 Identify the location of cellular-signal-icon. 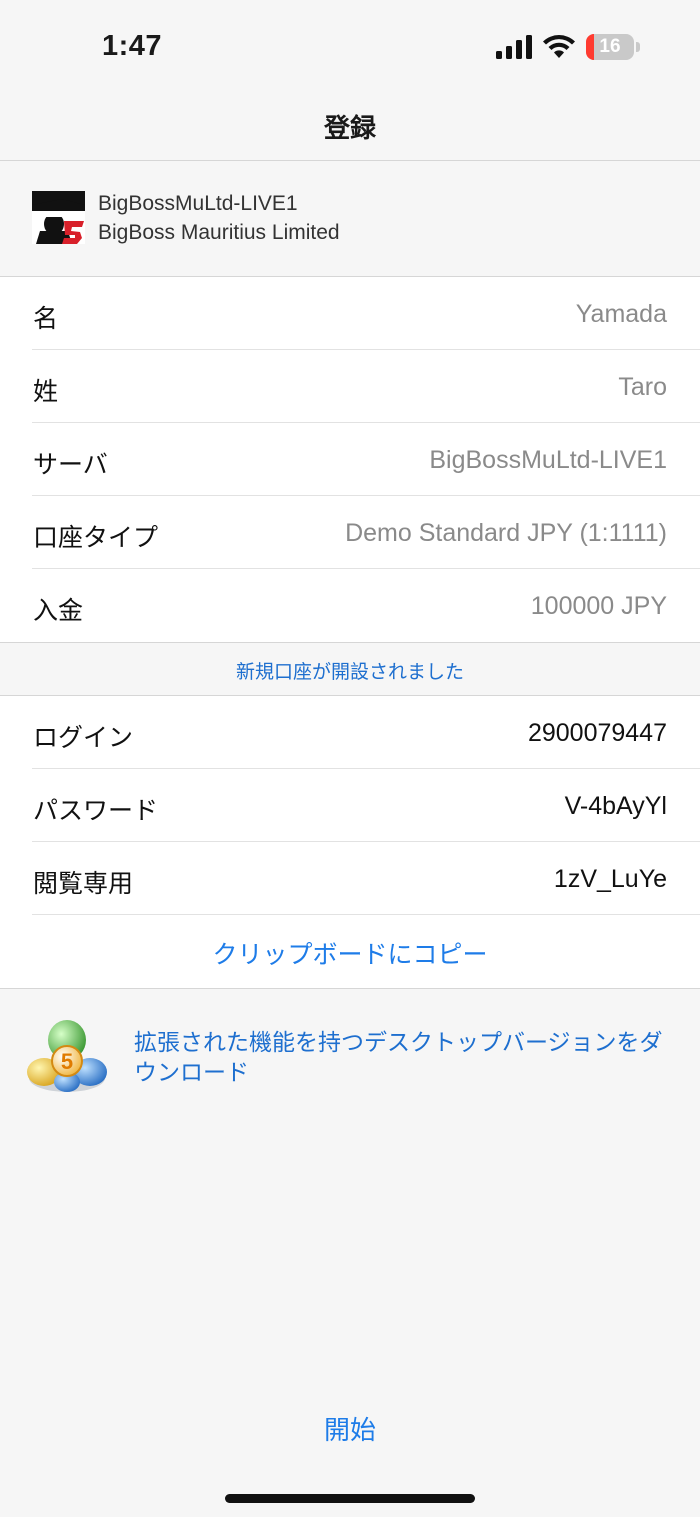
(514, 47).